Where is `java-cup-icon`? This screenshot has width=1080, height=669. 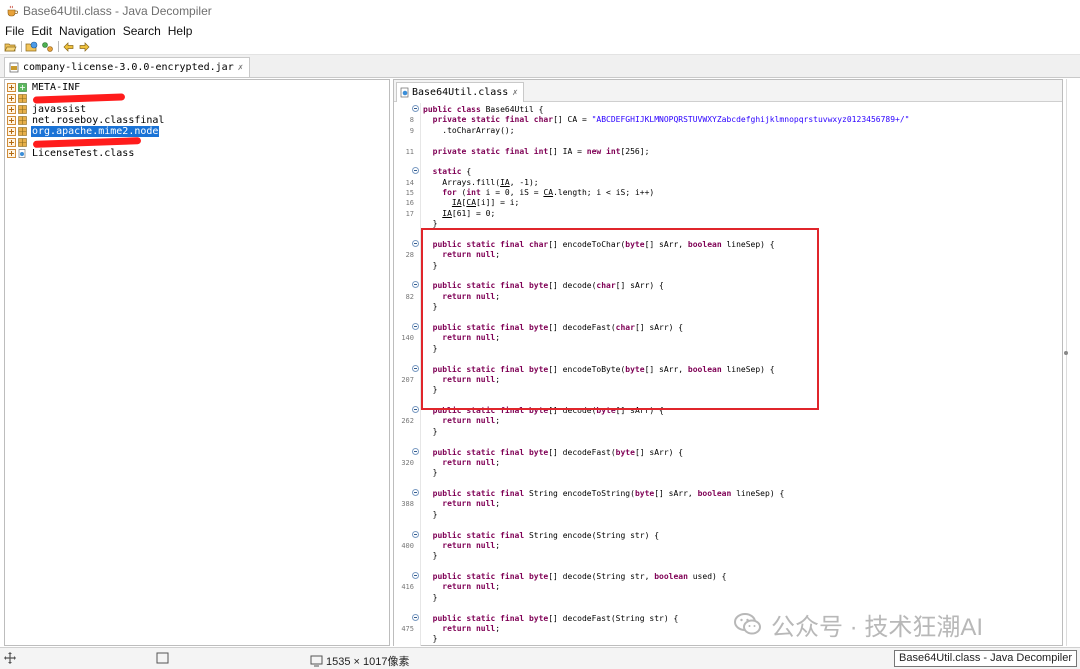 java-cup-icon is located at coordinates (12, 11).